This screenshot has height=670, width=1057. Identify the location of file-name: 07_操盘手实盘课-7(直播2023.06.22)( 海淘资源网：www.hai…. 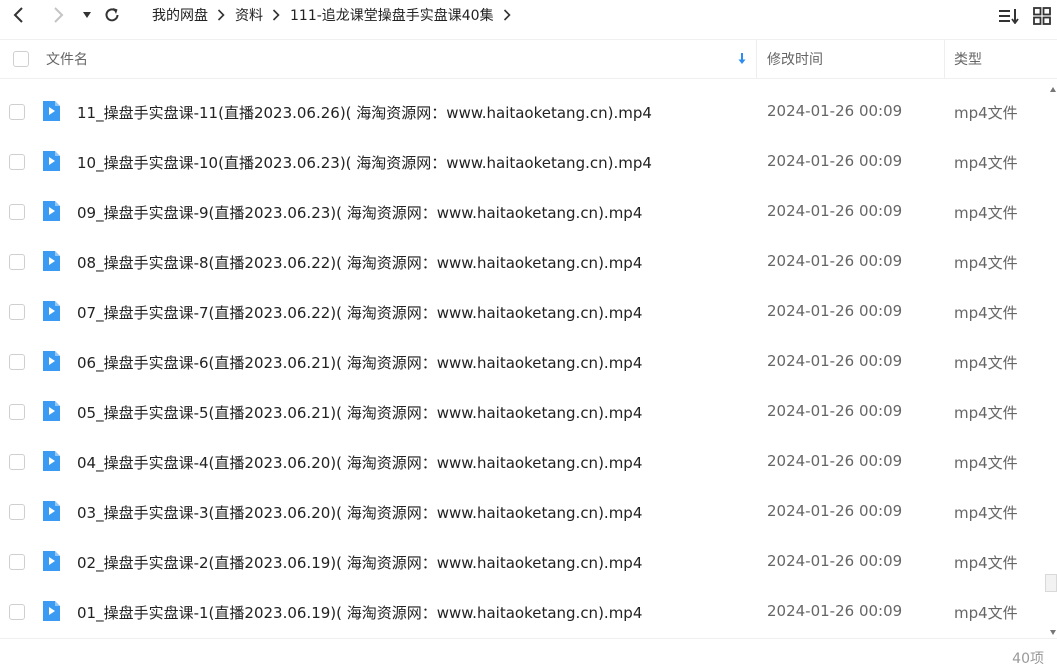
(359, 312).